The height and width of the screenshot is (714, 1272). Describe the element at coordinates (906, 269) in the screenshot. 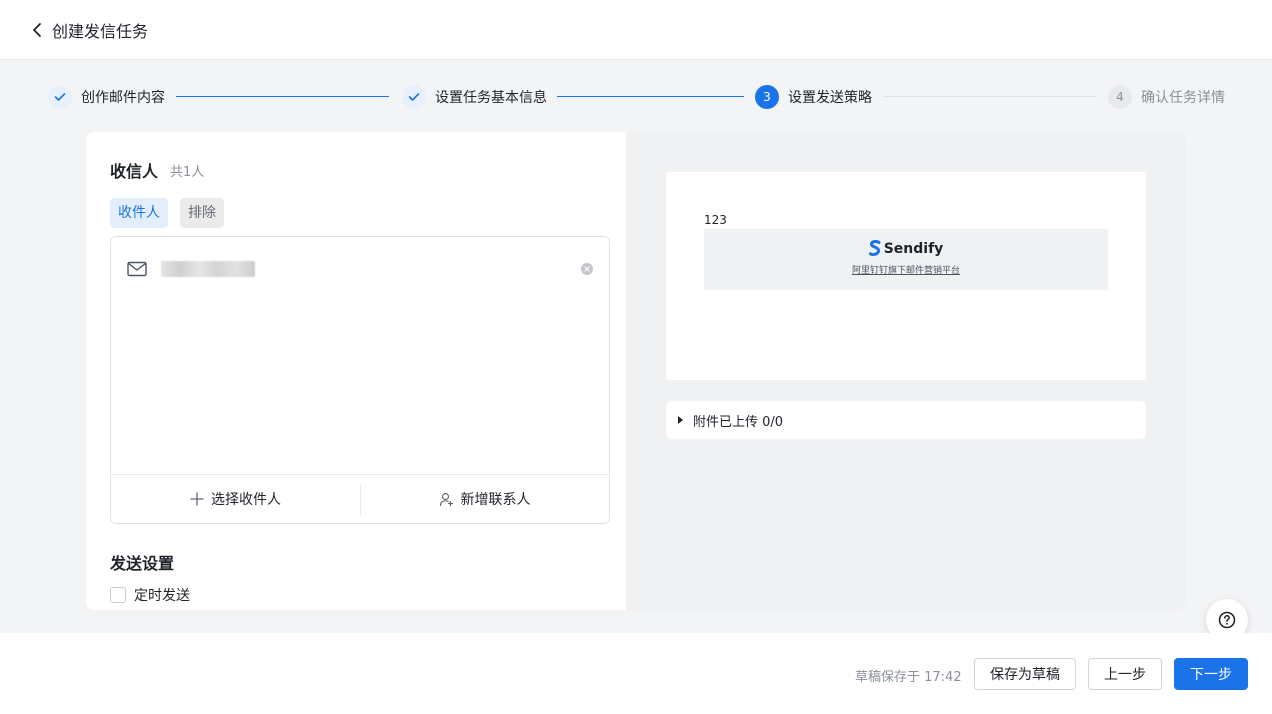

I see `brand-link: 阿里钉钉旗下邮件营销平台` at that location.